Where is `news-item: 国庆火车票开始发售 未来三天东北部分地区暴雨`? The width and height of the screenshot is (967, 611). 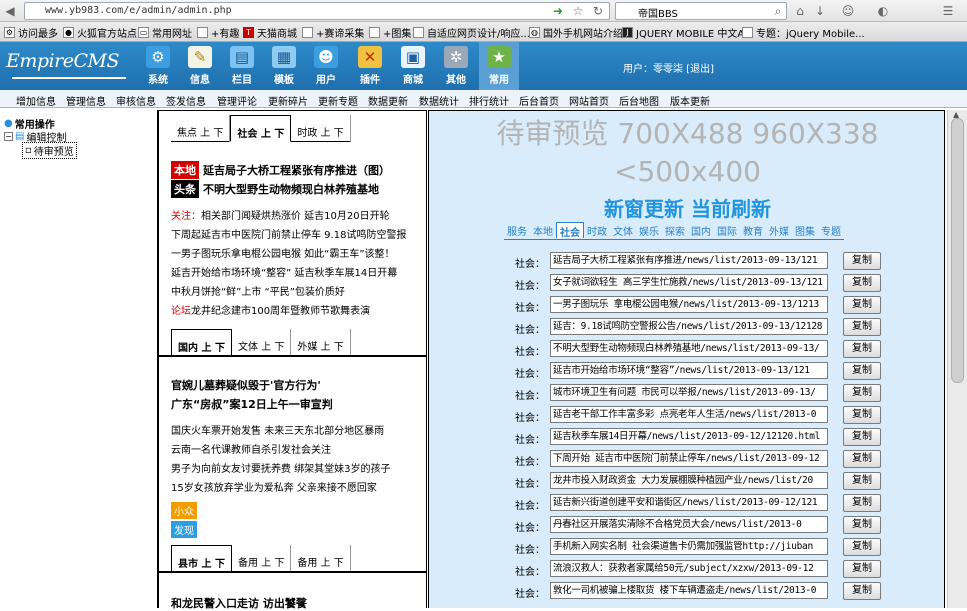
news-item: 国庆火车票开始发售 未来三天东北部分地区暴雨 is located at coordinates (297, 429).